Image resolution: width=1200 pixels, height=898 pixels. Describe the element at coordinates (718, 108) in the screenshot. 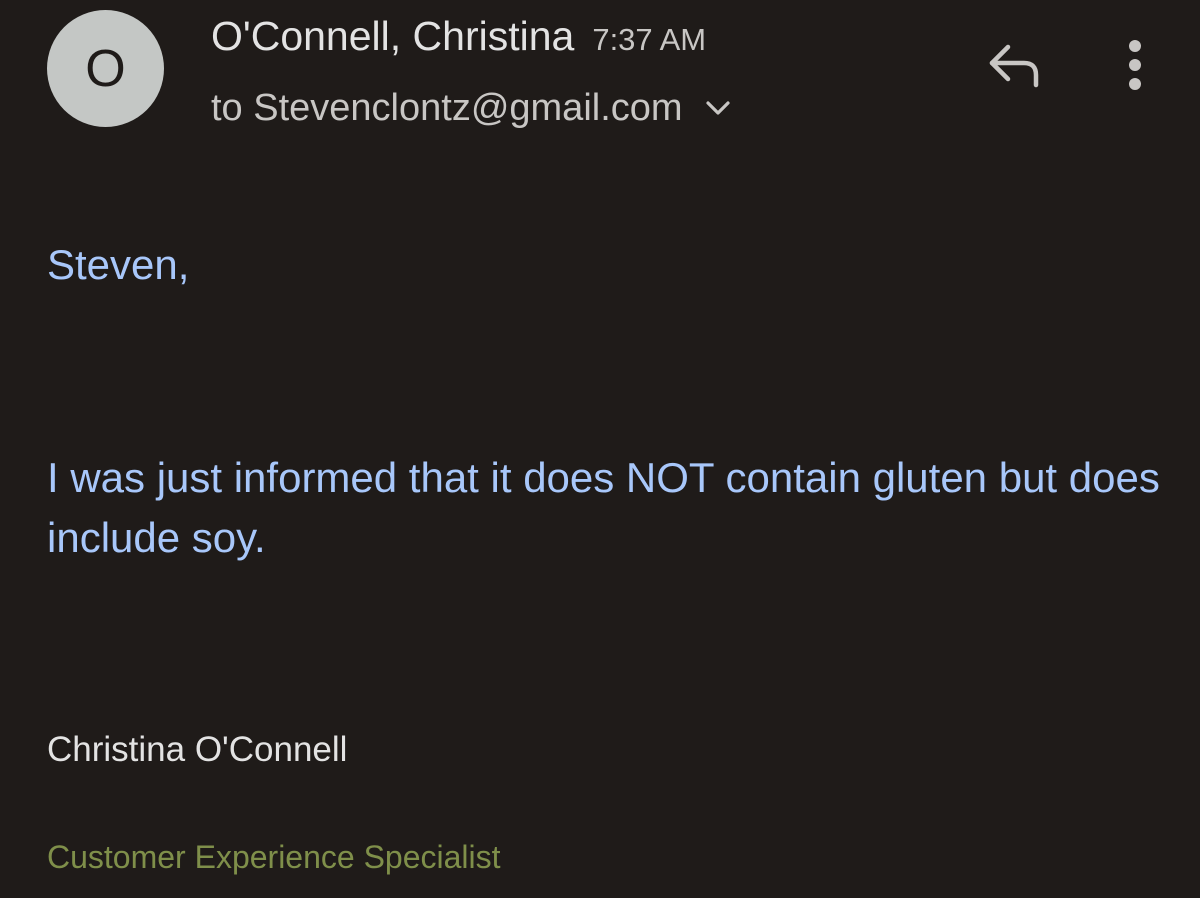

I see `chevron-down-icon` at that location.